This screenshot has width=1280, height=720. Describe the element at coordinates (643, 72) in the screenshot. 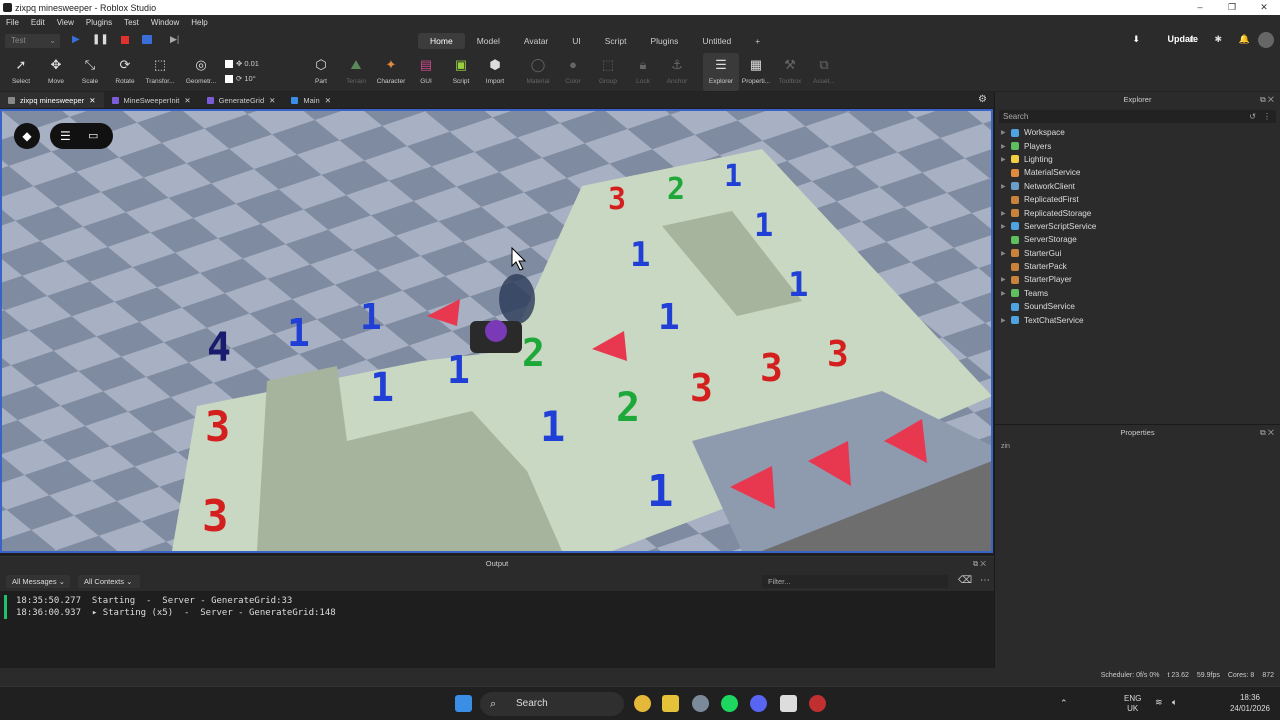

I see `lock-tool: 🔒︎ Lock` at that location.